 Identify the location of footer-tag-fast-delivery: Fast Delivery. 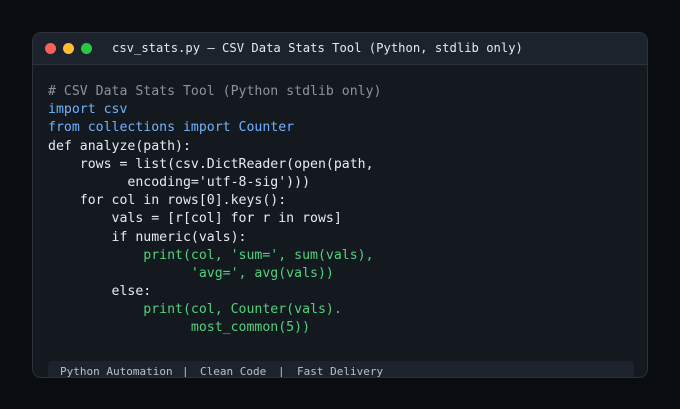
(340, 371).